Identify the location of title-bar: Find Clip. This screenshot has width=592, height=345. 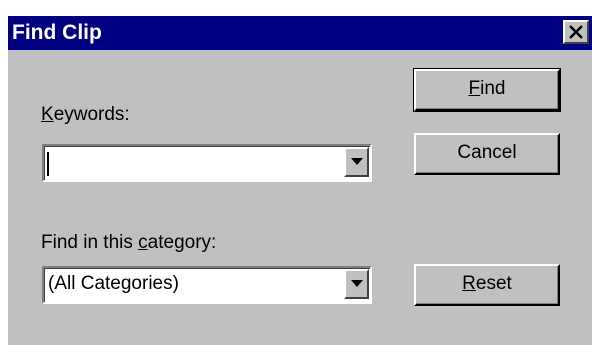
(300, 33).